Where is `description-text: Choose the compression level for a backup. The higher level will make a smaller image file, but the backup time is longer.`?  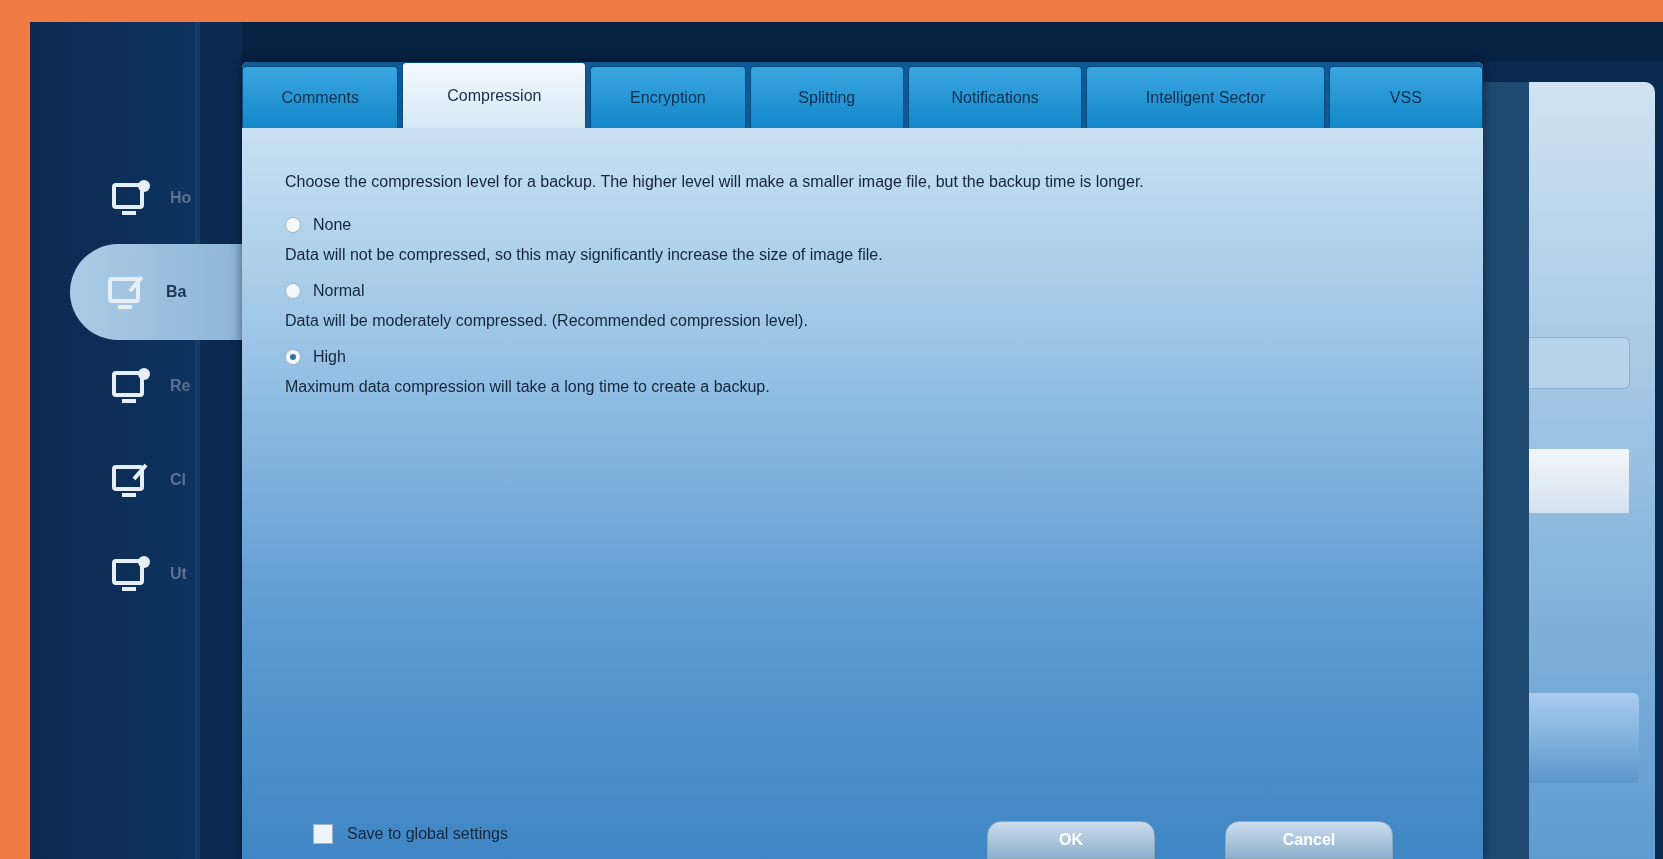 description-text: Choose the compression level for a backup. The higher level will make a smaller image file, but the backup time is longer. is located at coordinates (715, 182).